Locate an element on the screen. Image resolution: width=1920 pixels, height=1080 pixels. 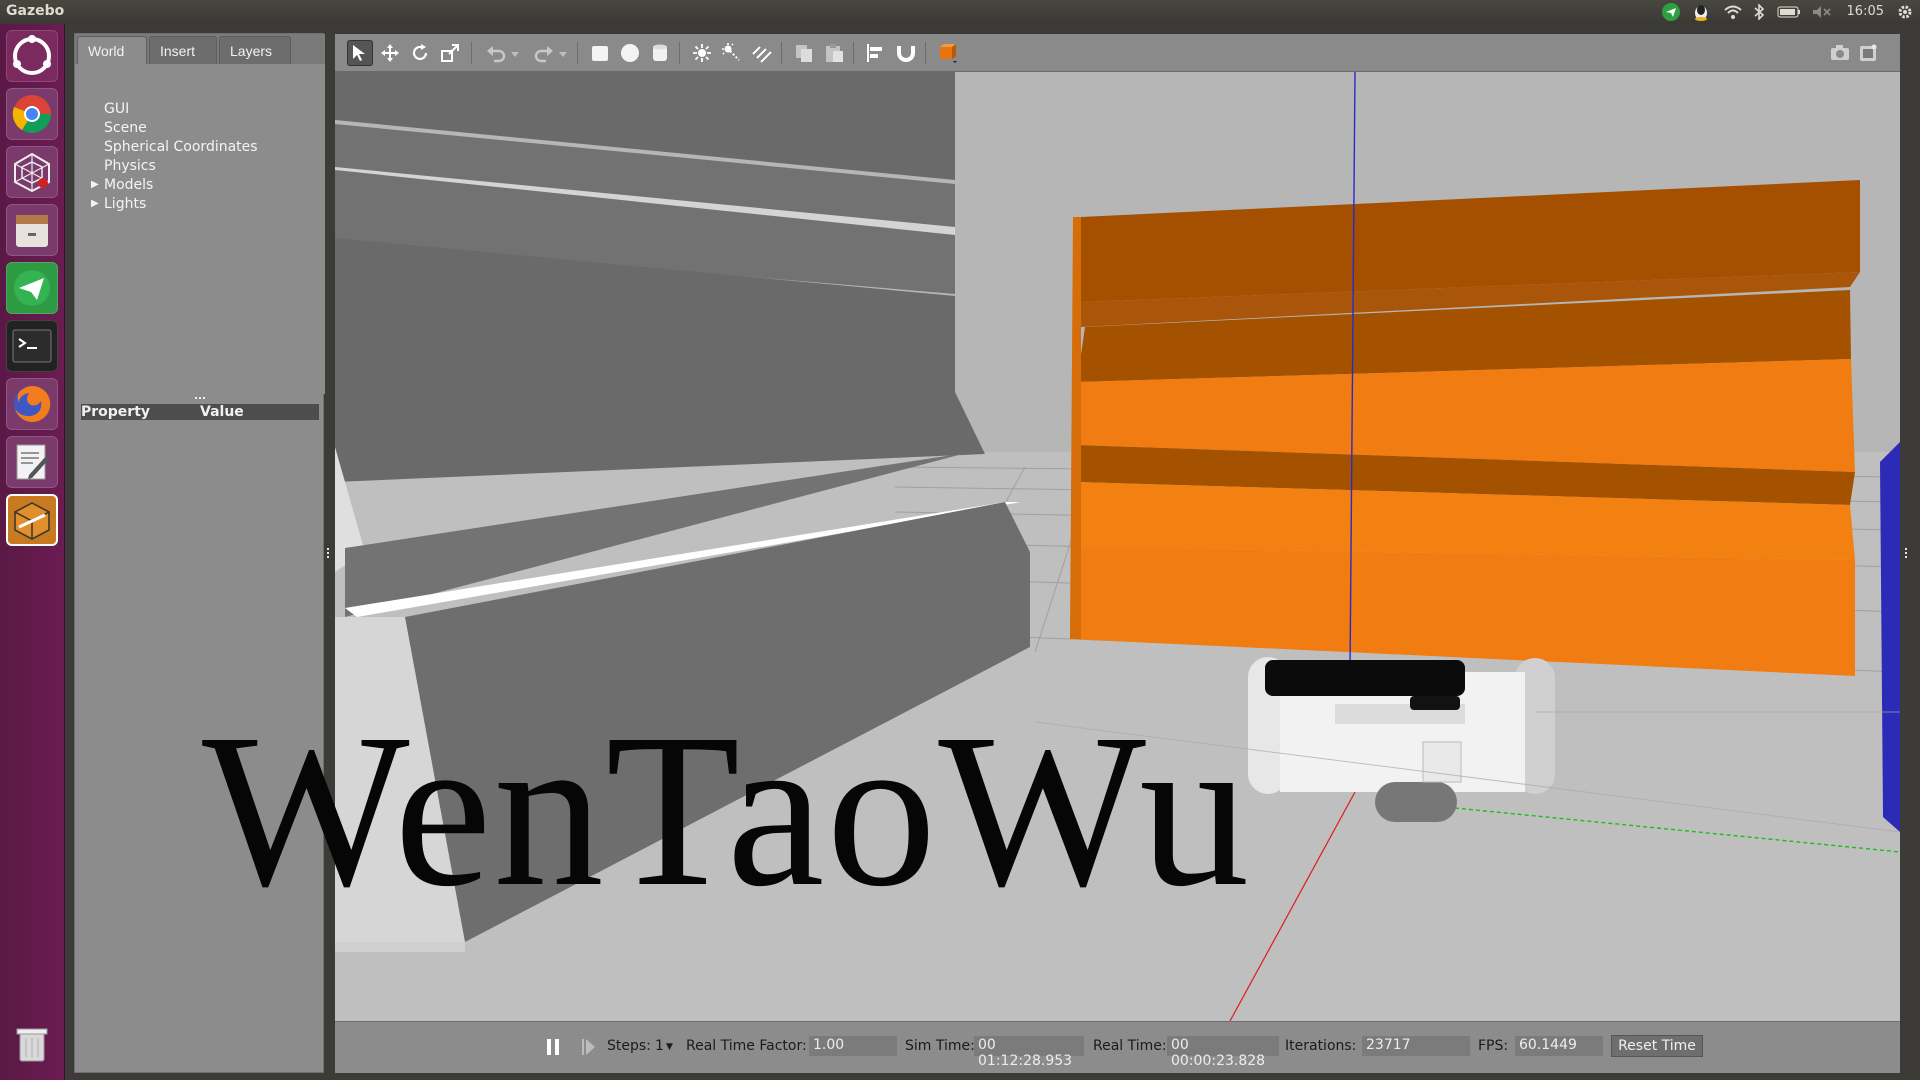
tab-insert: Insert is located at coordinates (183, 50).